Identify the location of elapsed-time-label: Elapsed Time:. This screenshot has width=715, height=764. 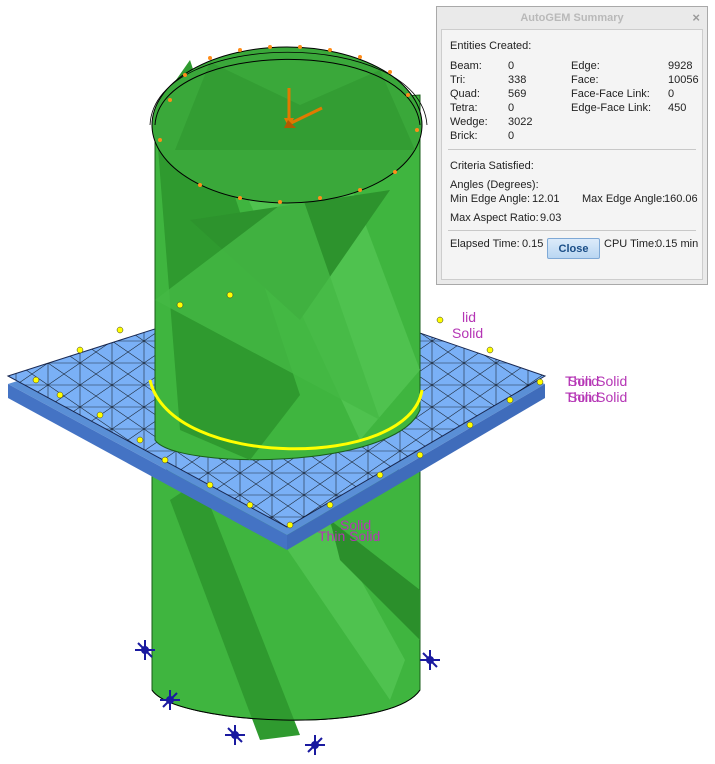
(485, 244).